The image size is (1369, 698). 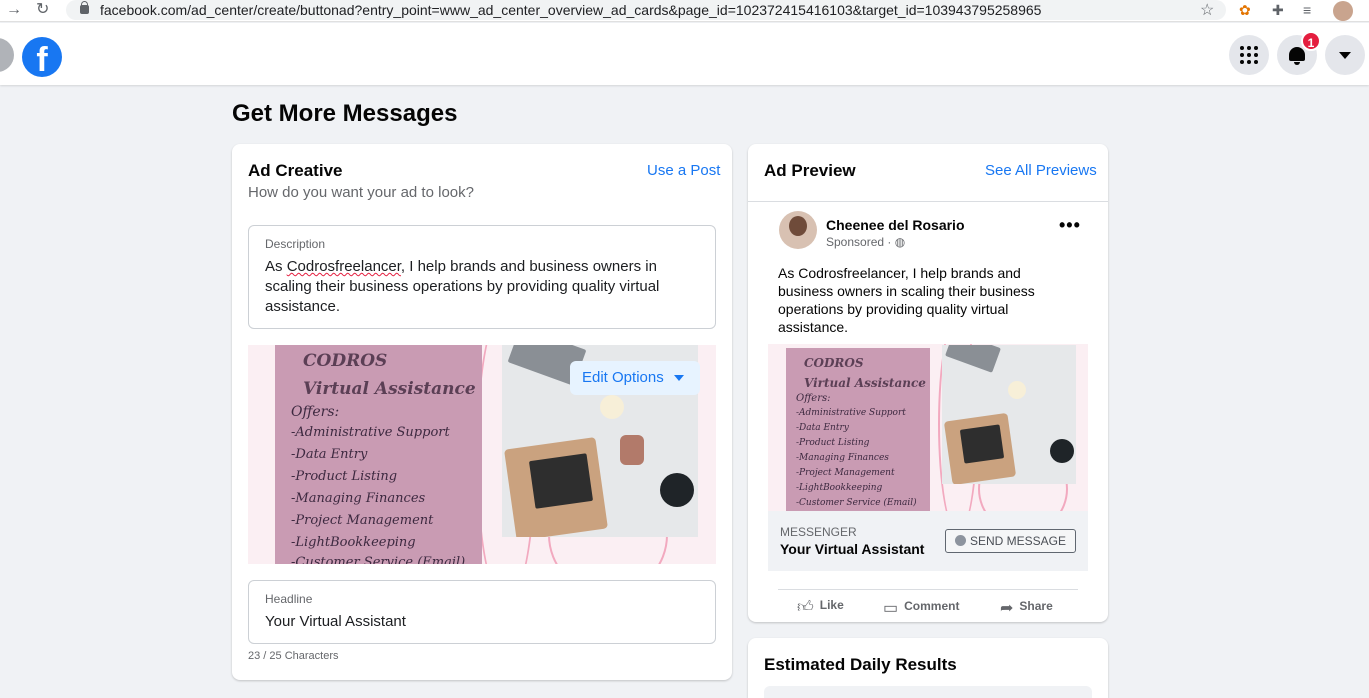 I want to click on cta-label: MESSENGER, so click(x=818, y=532).